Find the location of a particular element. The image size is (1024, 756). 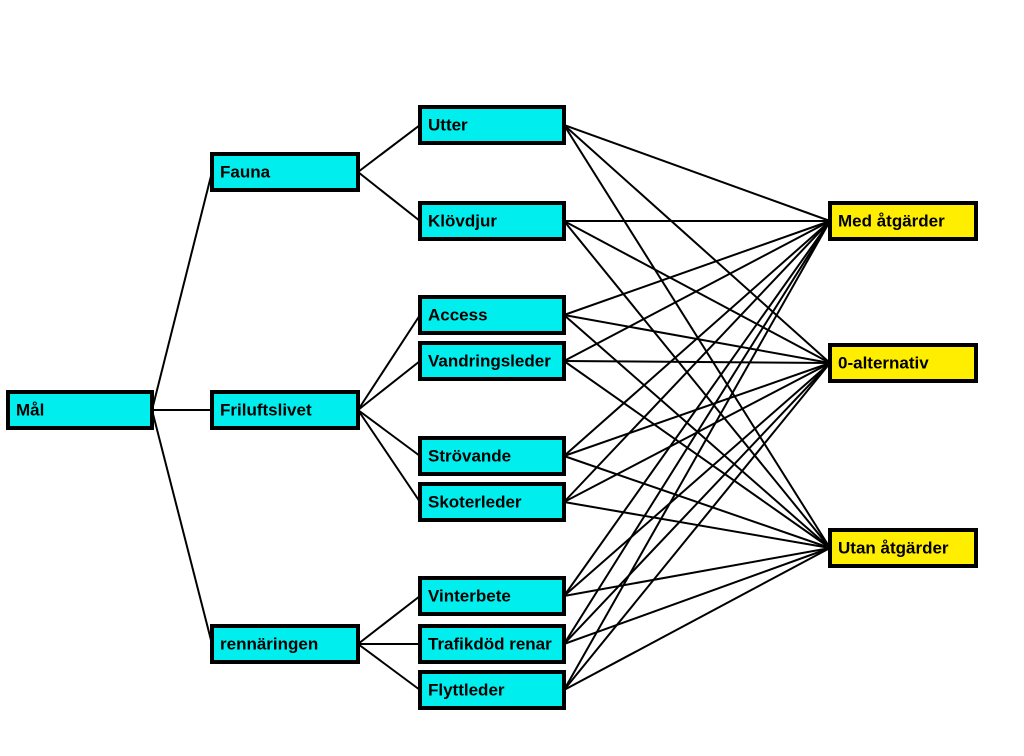

subcriterion-vandringsleder-label: Vandringsleder is located at coordinates (489, 360).